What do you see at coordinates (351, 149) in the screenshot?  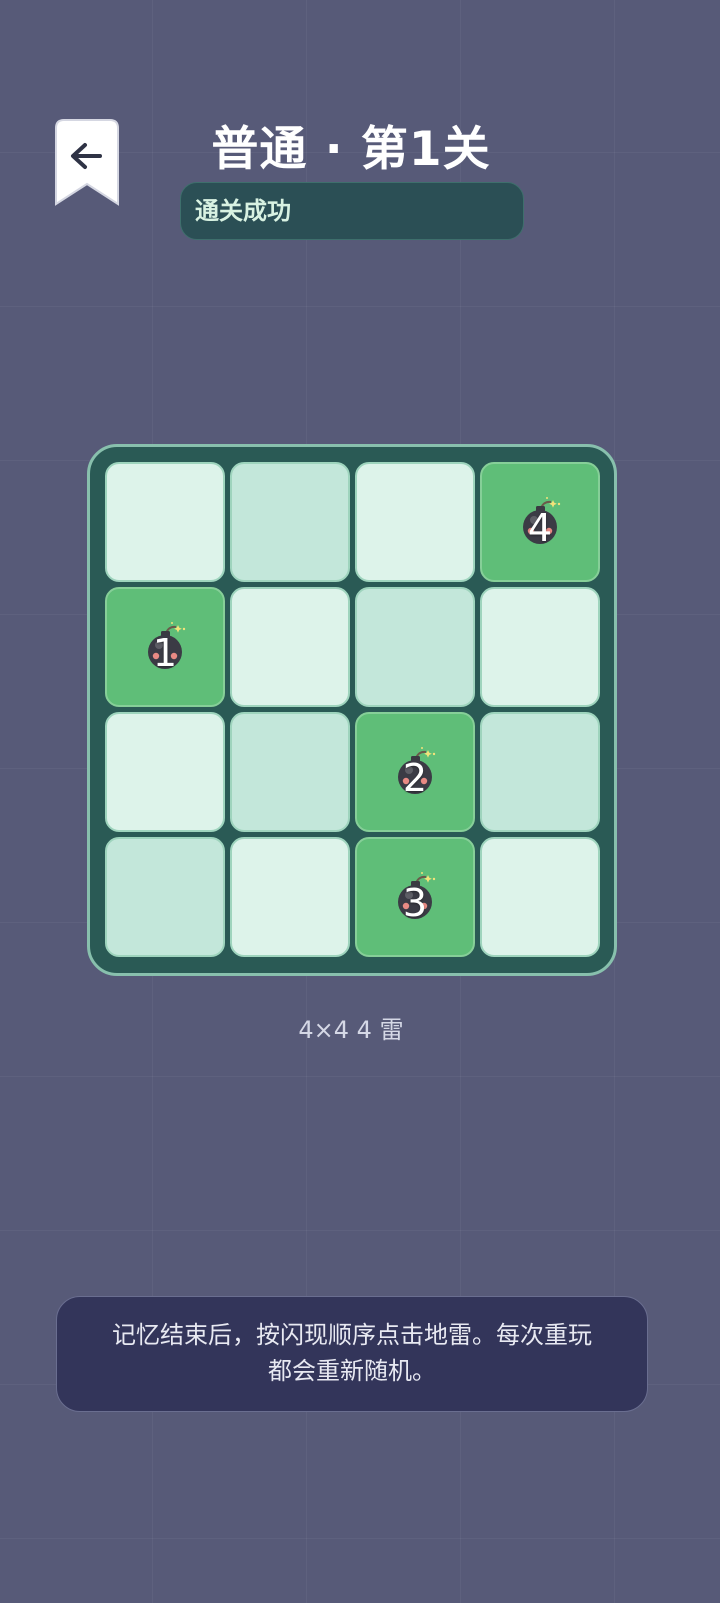 I see `page-title: 普通 · 第1关` at bounding box center [351, 149].